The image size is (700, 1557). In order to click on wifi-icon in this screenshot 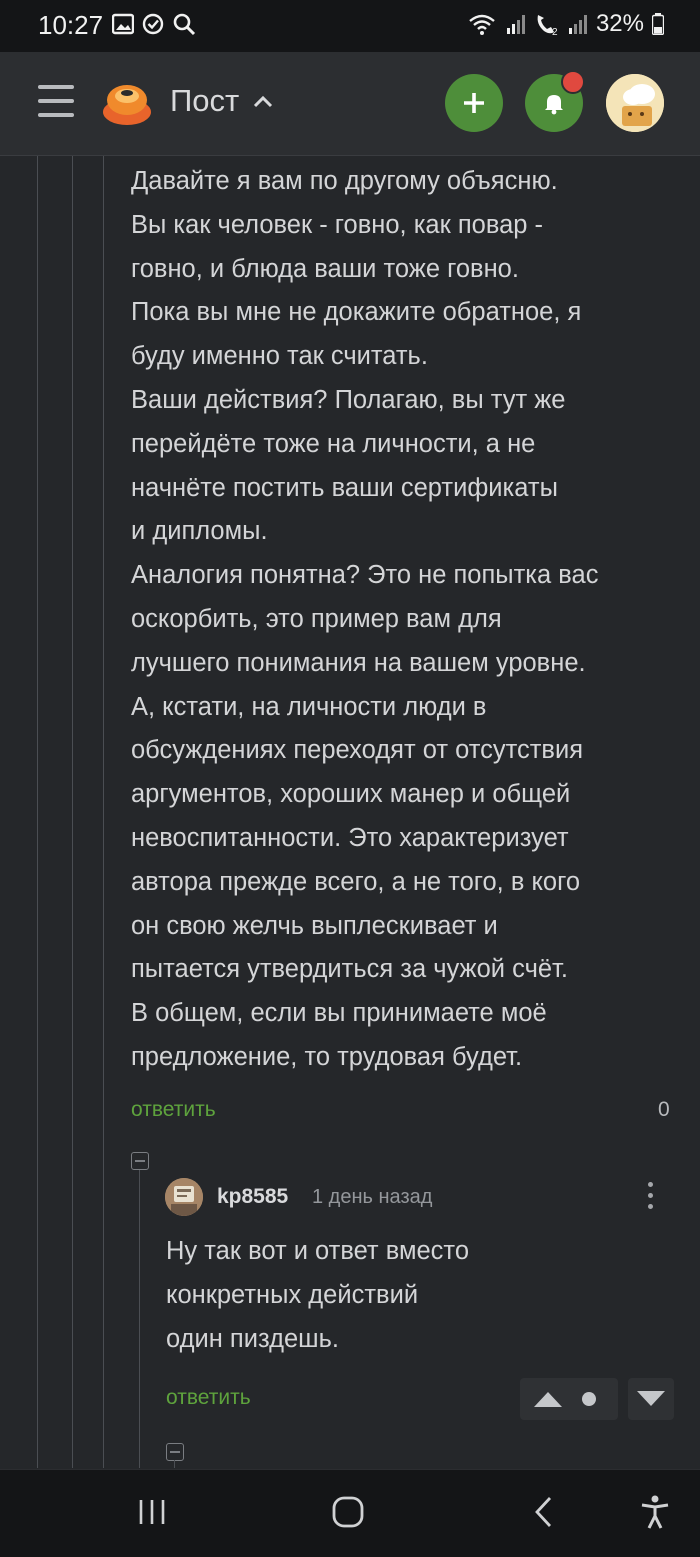, I will do `click(482, 24)`.